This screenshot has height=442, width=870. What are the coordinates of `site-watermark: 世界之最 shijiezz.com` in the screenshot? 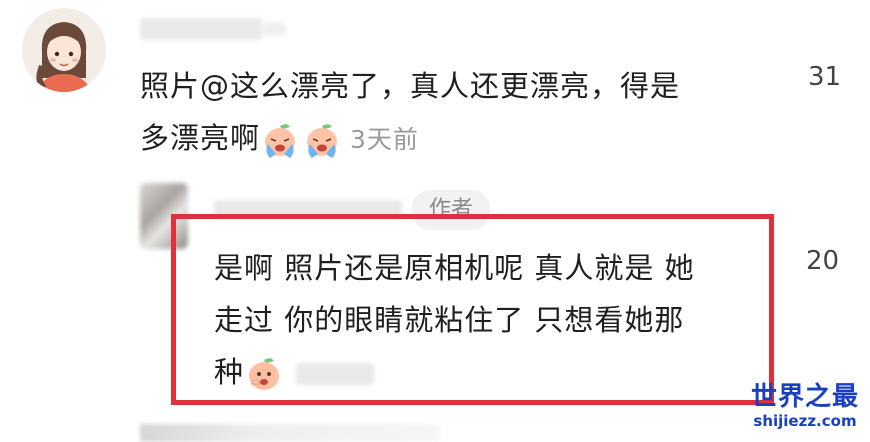 It's located at (805, 406).